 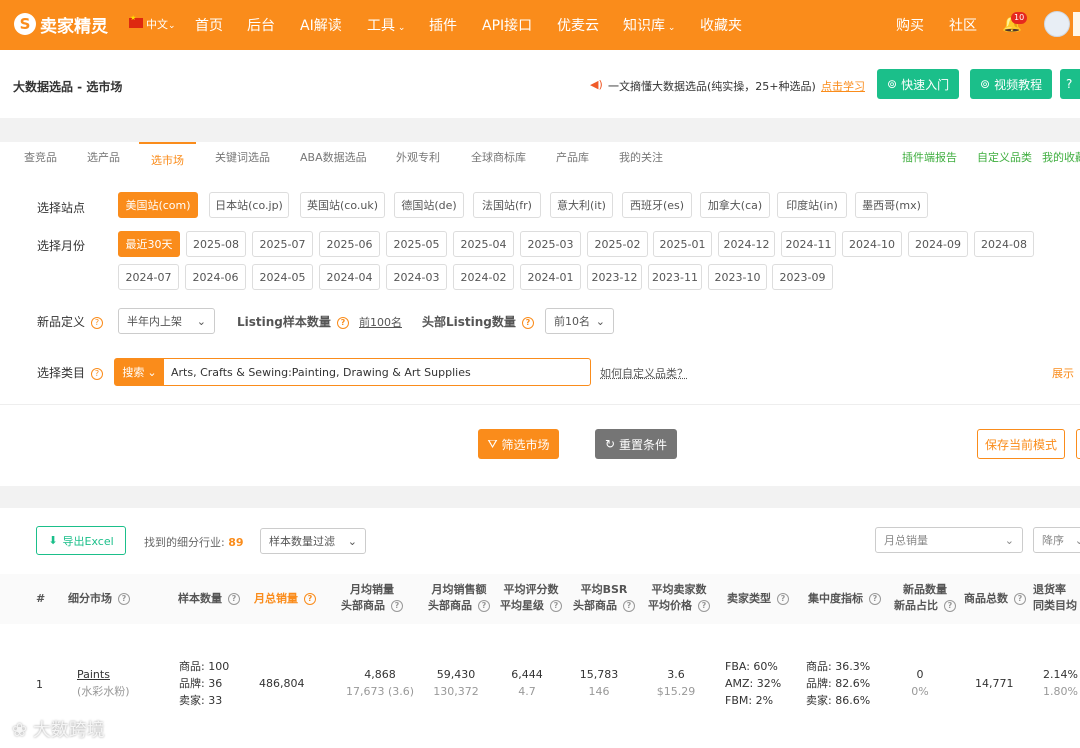 What do you see at coordinates (215, 277) in the screenshot?
I see `month-option: 2024-06` at bounding box center [215, 277].